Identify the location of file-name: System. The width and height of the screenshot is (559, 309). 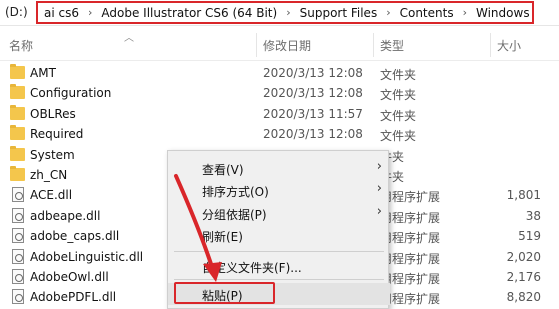
(52, 154).